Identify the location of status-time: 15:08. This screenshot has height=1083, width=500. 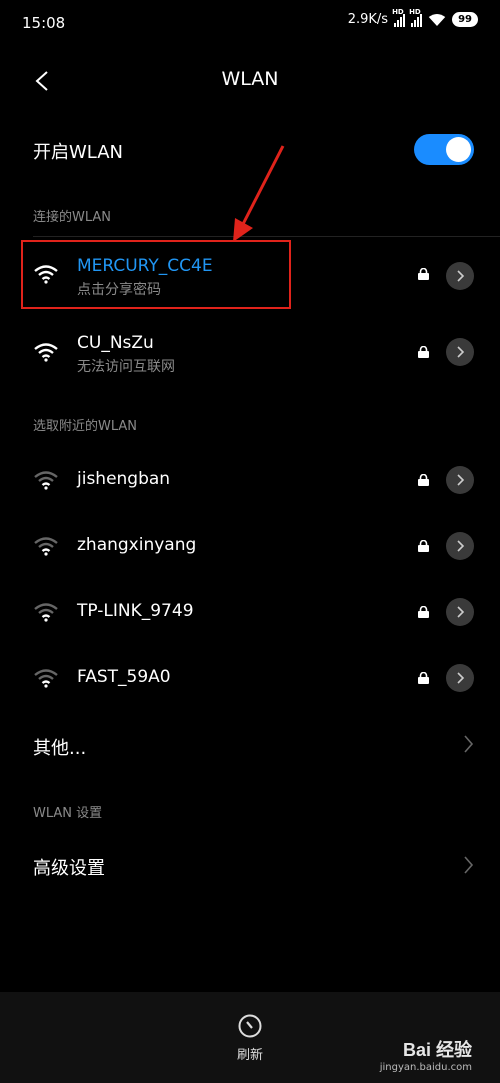
(44, 23).